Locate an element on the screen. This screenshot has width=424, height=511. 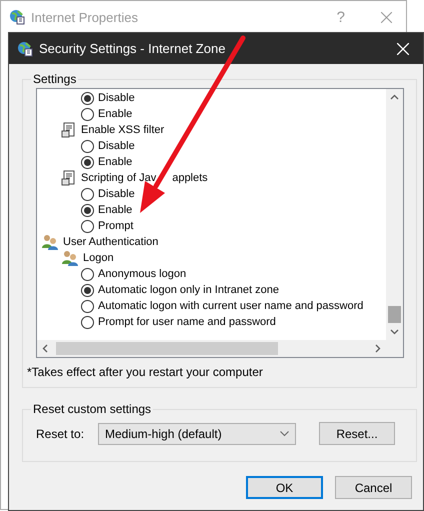
field-label: Reset to: is located at coordinates (61, 433).